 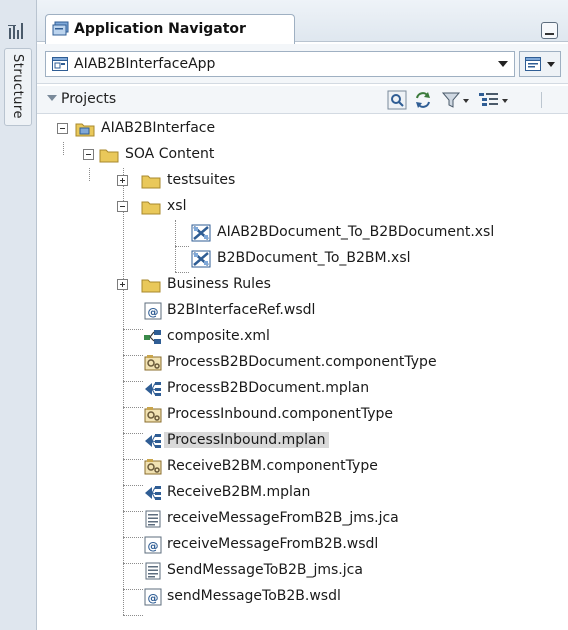 I want to click on sync-icon, so click(x=423, y=100).